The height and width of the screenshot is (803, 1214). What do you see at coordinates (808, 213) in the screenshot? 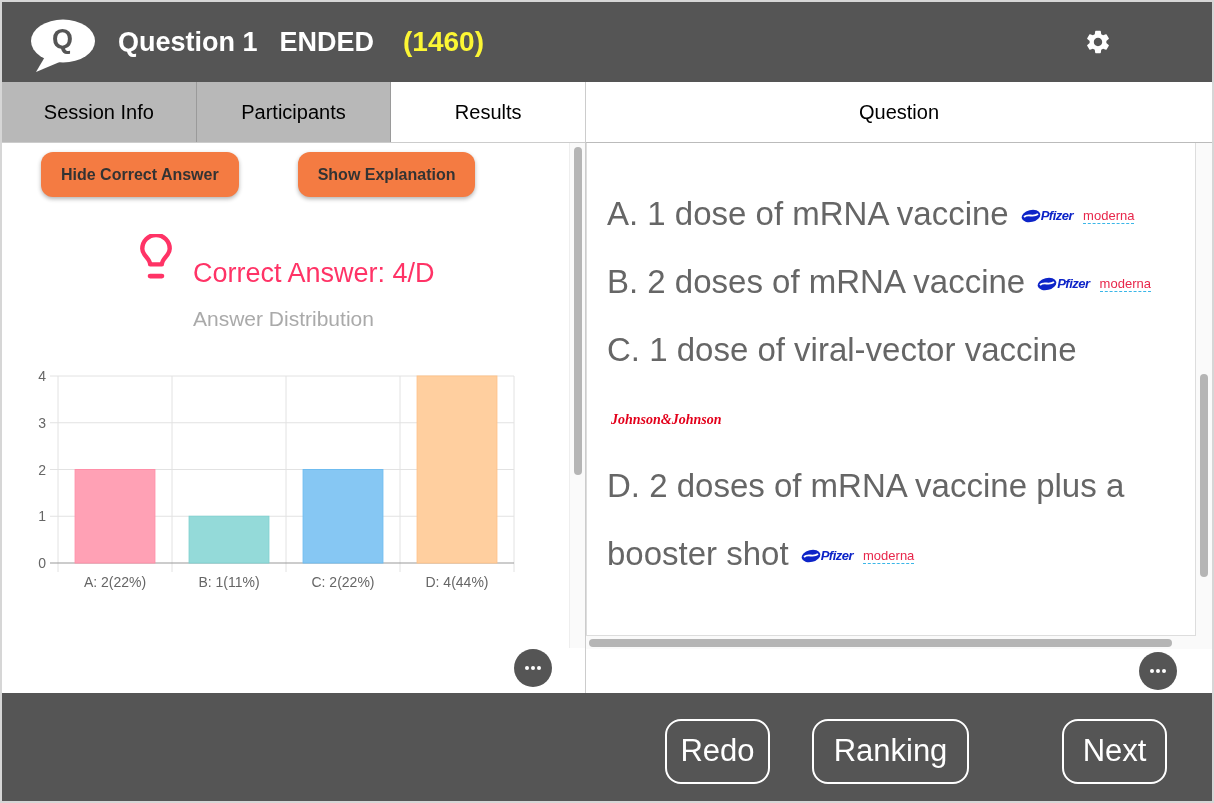
I see `answer-option-text: A. 1 dose of mRNA vaccine` at bounding box center [808, 213].